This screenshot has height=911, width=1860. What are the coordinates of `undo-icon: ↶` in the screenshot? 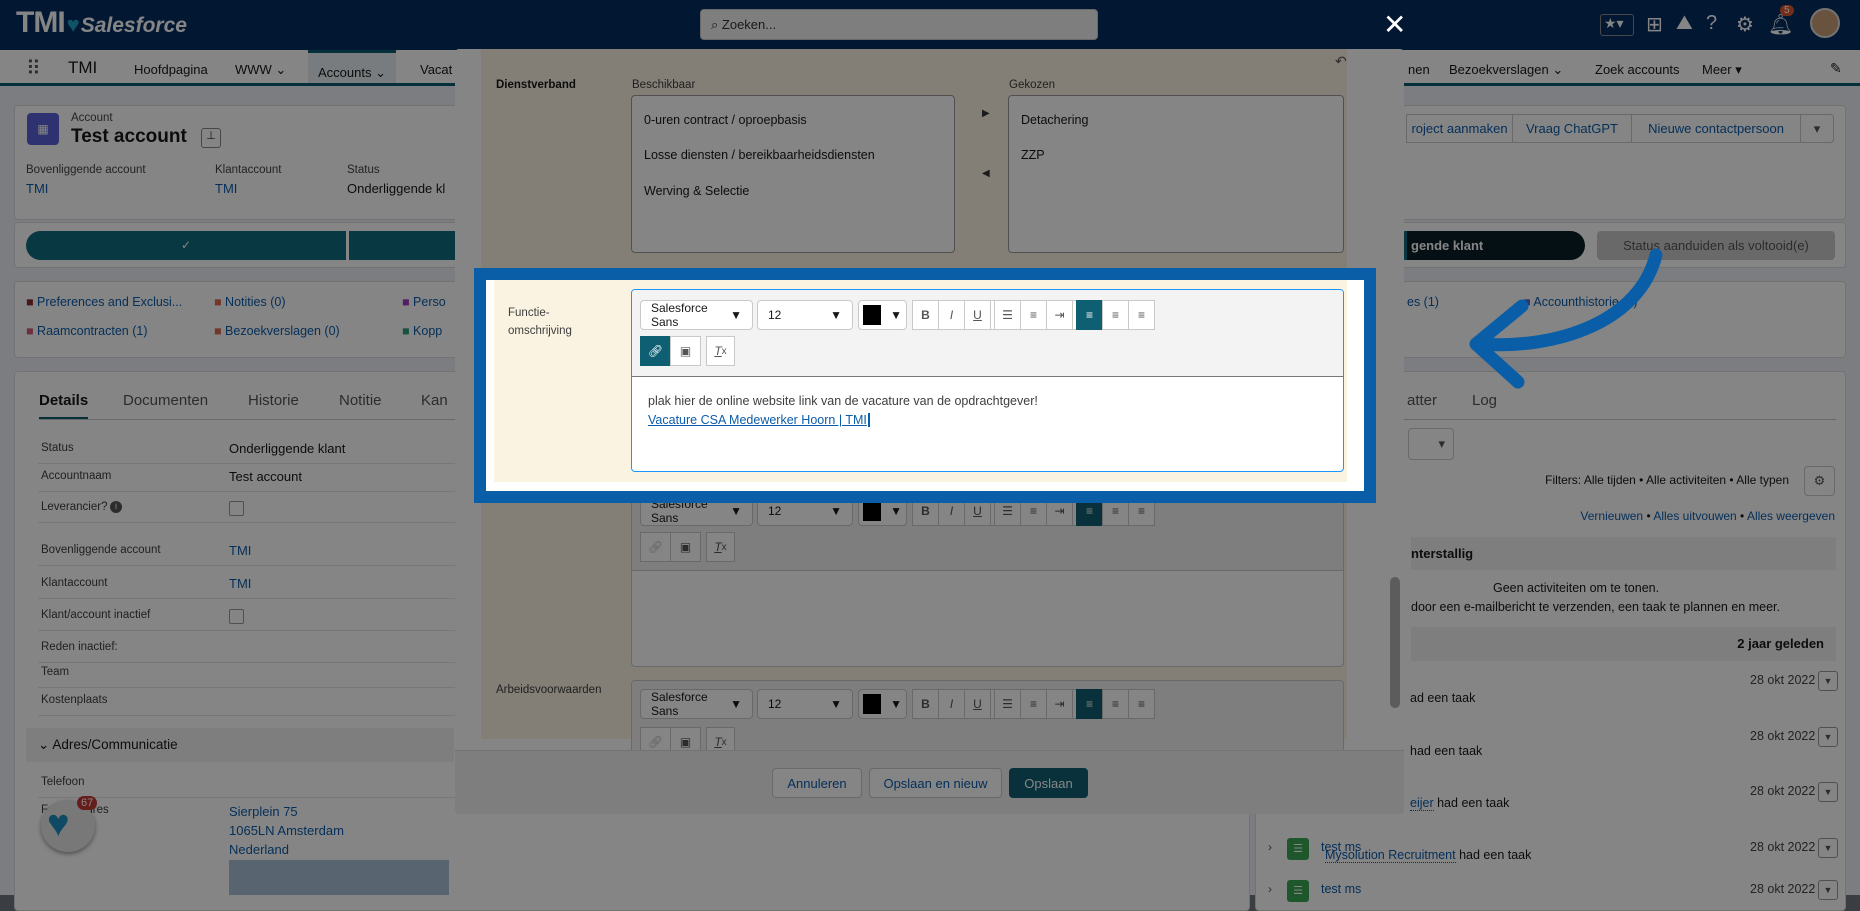 It's located at (1341, 61).